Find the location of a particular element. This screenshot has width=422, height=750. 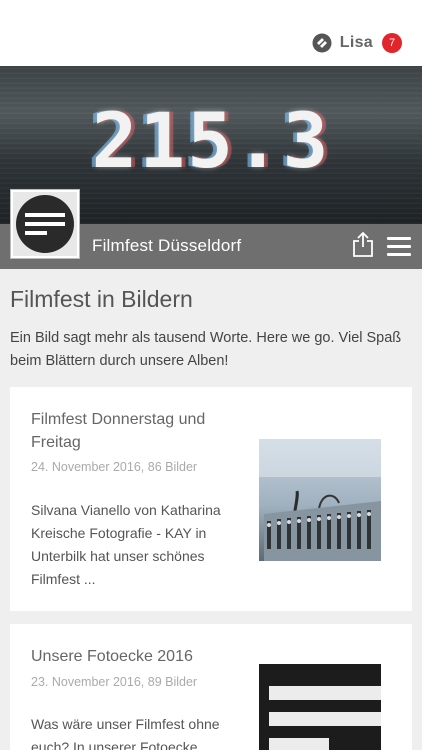

album-title: Unsere Fotoecke 2016 is located at coordinates (131, 656).